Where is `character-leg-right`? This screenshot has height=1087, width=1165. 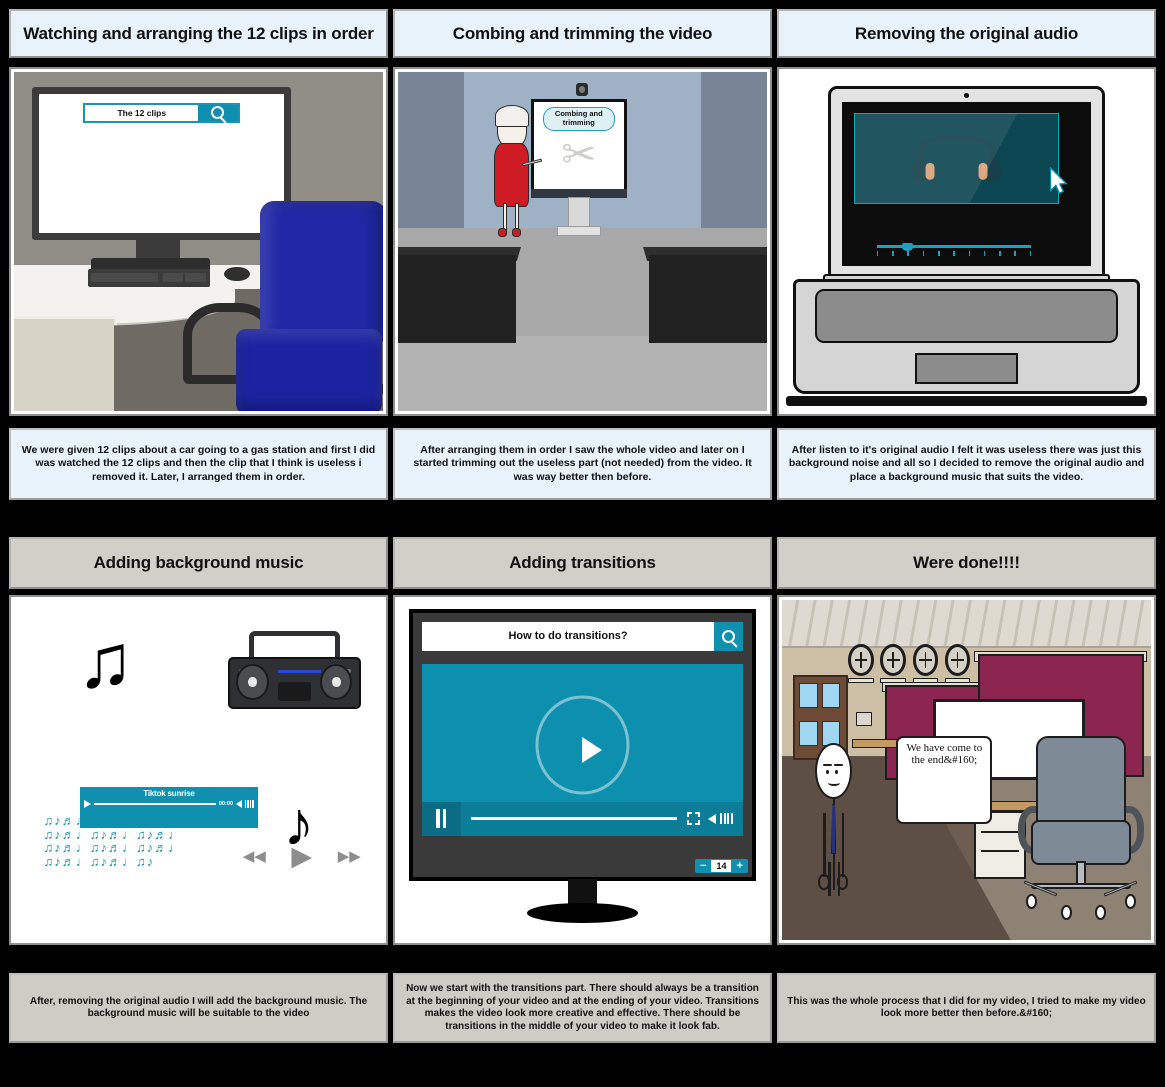 character-leg-right is located at coordinates (839, 879).